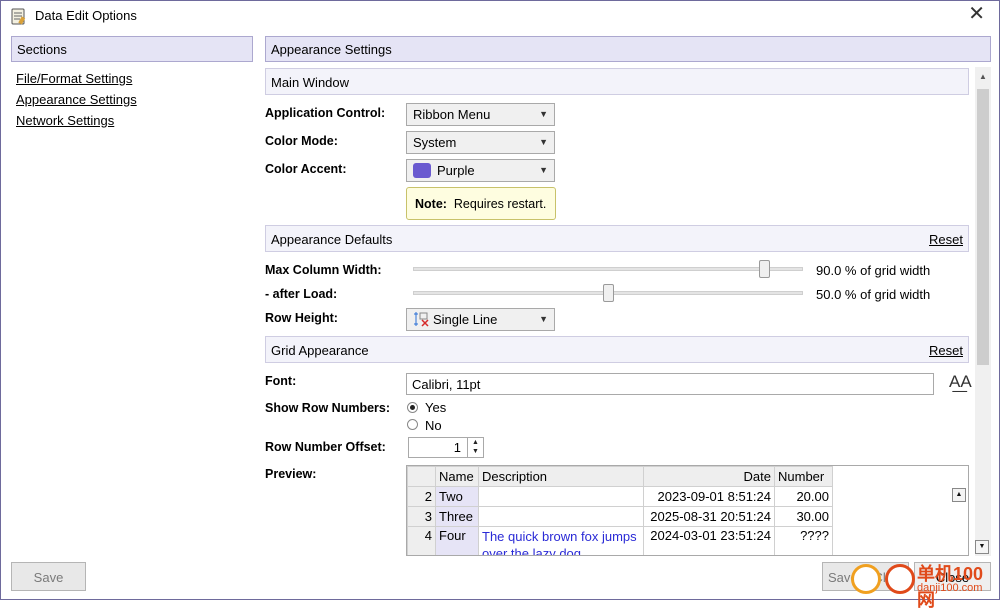  Describe the element at coordinates (86, 15) in the screenshot. I see `window-title: Data Edit Options` at that location.